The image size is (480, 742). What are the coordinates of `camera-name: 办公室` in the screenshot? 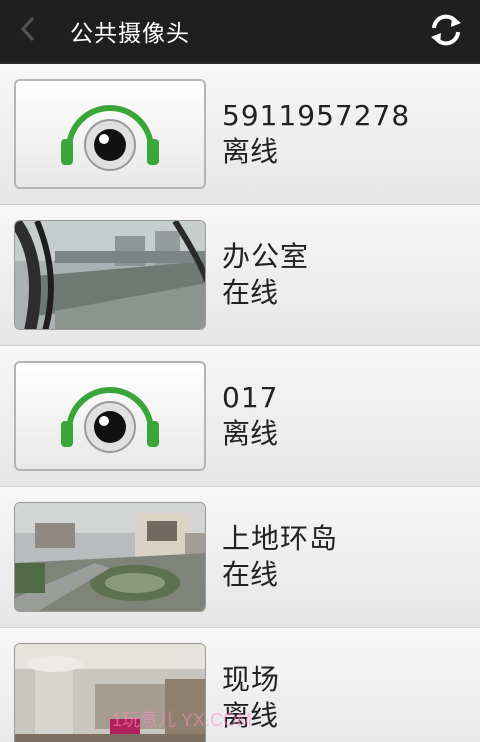 It's located at (266, 256).